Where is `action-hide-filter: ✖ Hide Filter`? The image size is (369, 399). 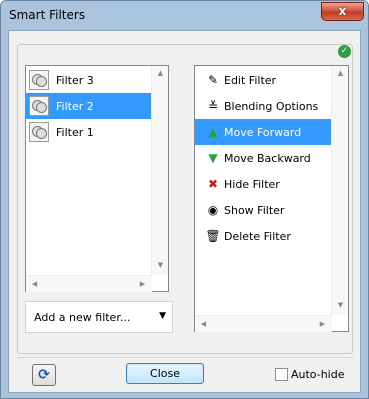 action-hide-filter: ✖ Hide Filter is located at coordinates (263, 184).